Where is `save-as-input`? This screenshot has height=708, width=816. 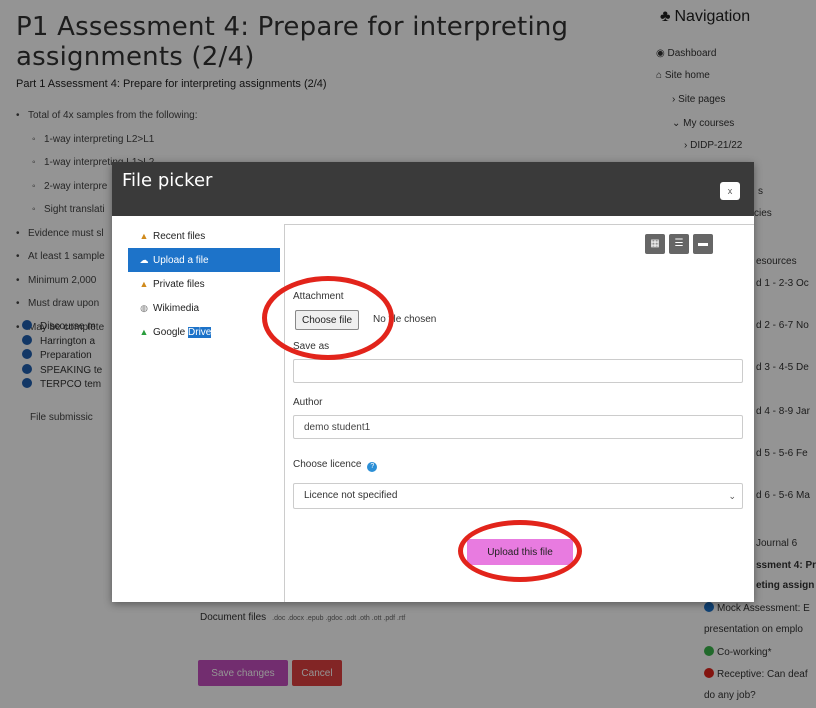 save-as-input is located at coordinates (518, 371).